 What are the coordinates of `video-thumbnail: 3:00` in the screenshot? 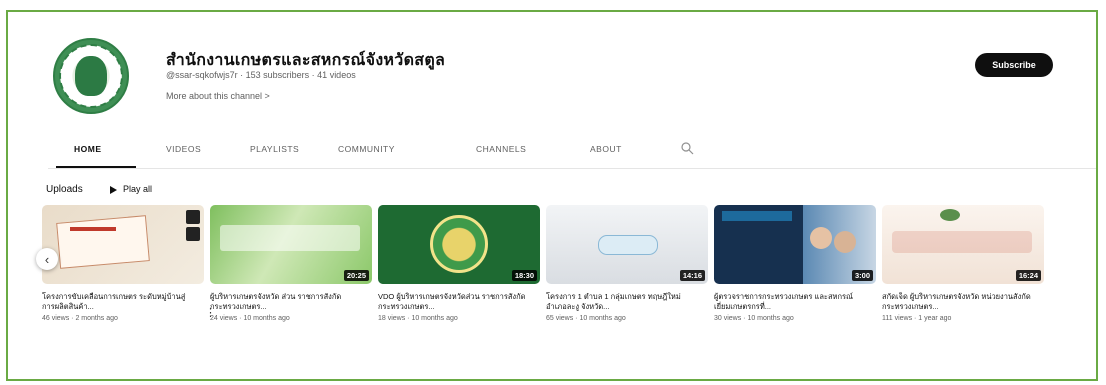 It's located at (795, 244).